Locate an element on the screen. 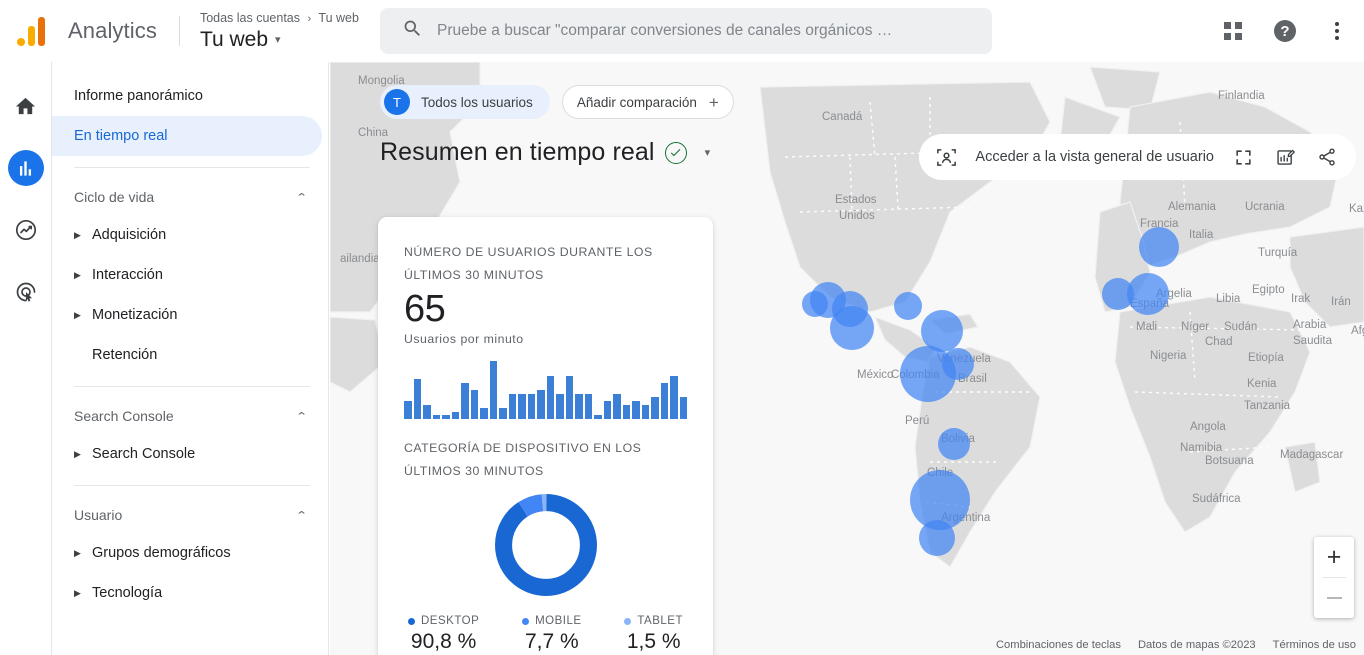  map-label: Botsuana is located at coordinates (1229, 461).